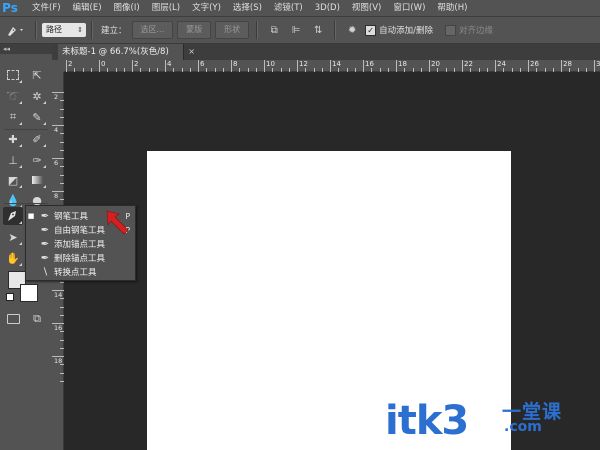  I want to click on watermark-text: itk3, so click(427, 421).